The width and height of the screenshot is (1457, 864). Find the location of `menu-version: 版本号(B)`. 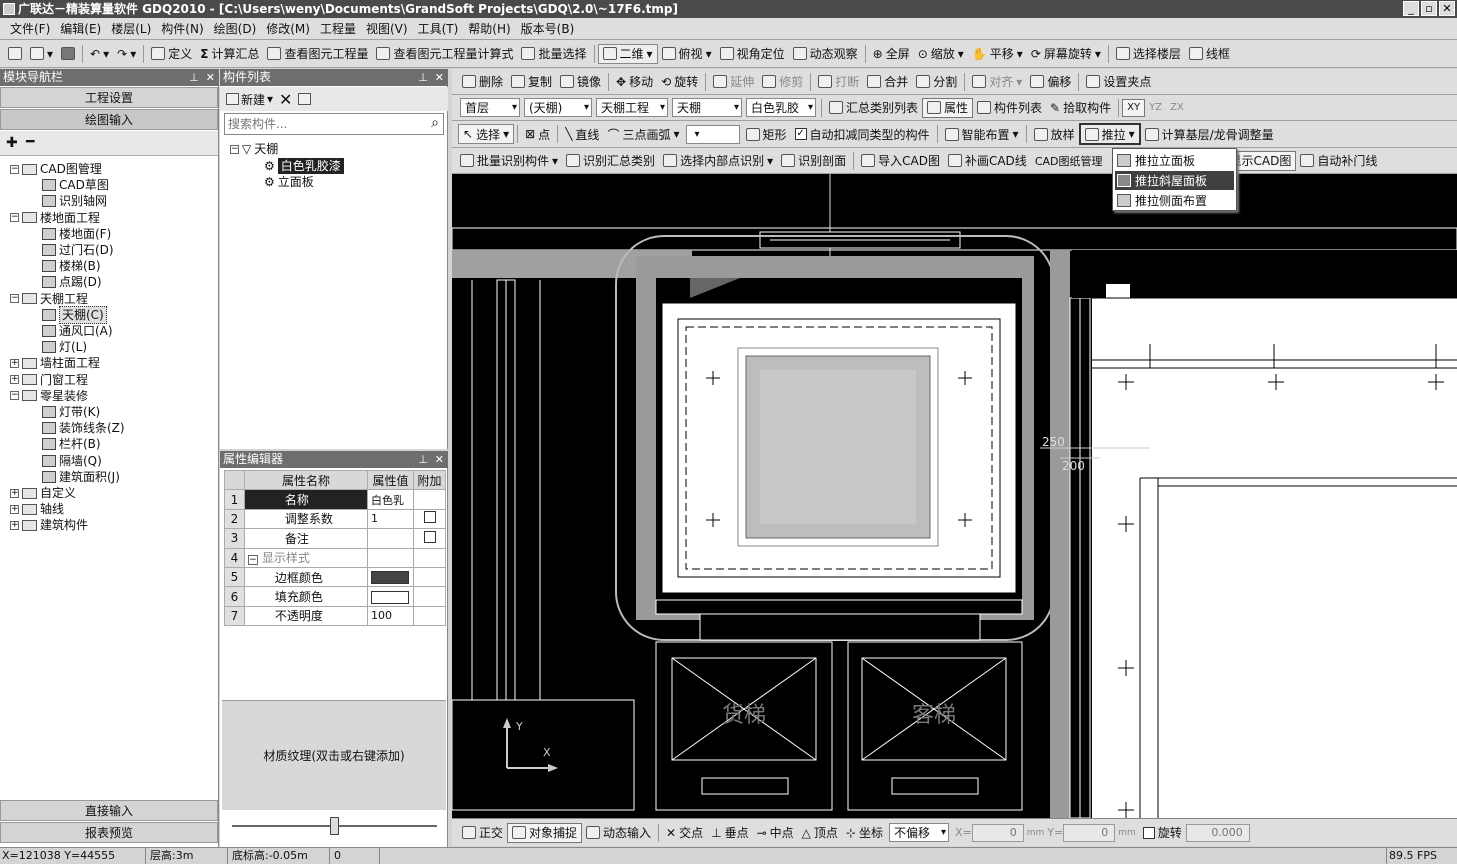

menu-version: 版本号(B) is located at coordinates (548, 28).